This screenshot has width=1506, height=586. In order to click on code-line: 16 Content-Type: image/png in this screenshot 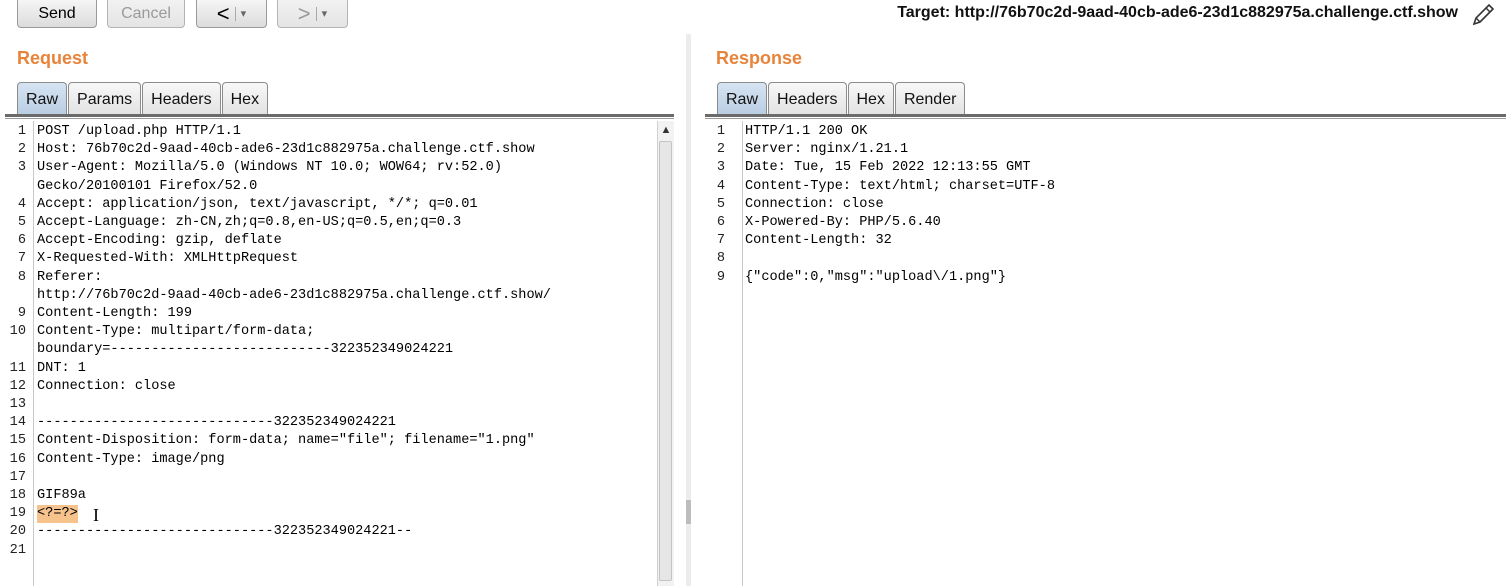, I will do `click(331, 460)`.